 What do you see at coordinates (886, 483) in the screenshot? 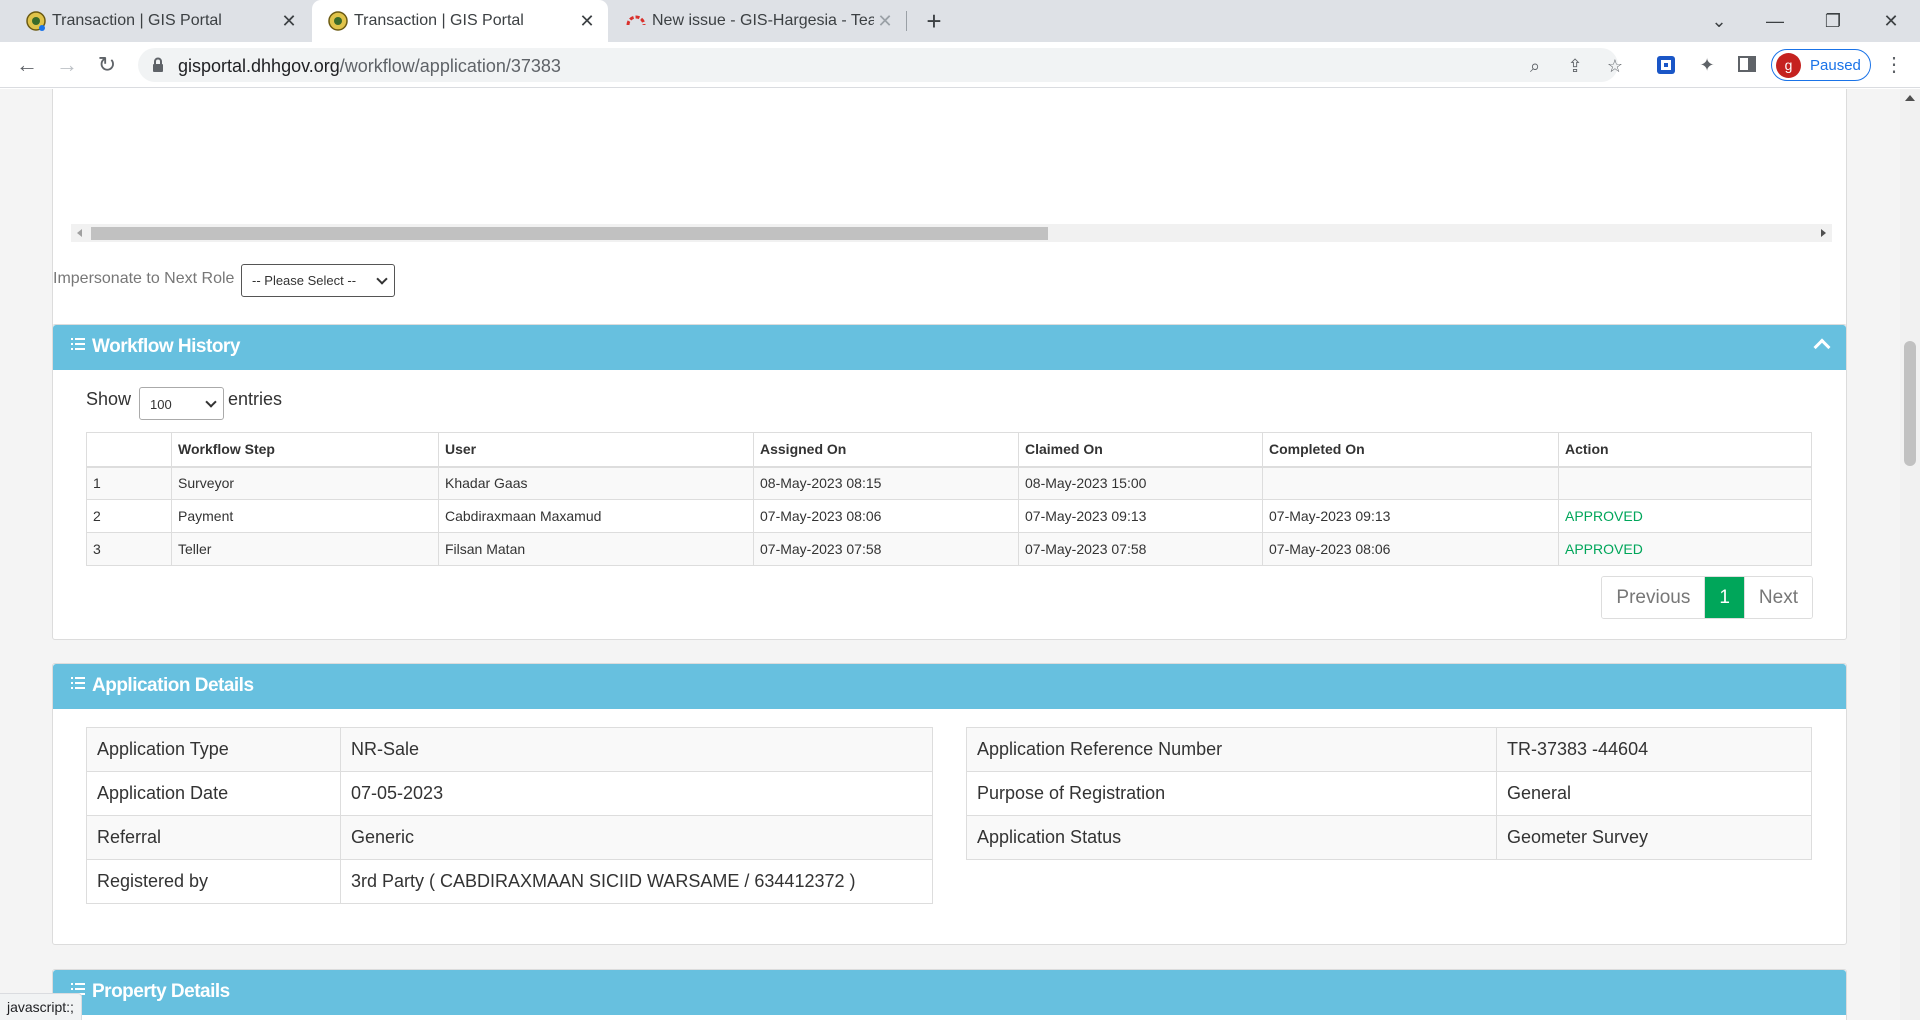
I see `table-cell: 08-May-2023 08:15` at bounding box center [886, 483].